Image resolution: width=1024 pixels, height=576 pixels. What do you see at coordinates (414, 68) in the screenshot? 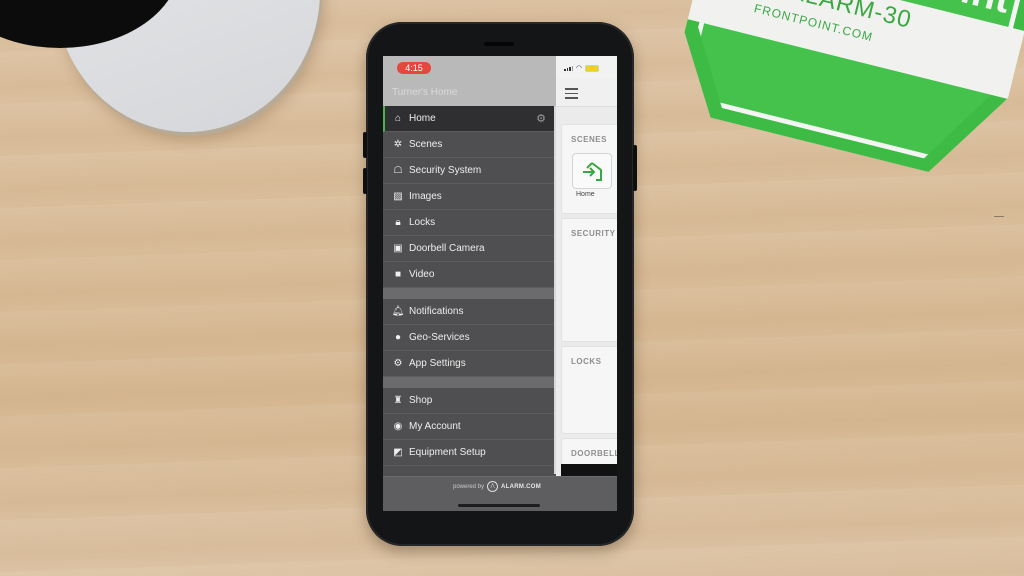
I see `status-time: 4:15` at bounding box center [414, 68].